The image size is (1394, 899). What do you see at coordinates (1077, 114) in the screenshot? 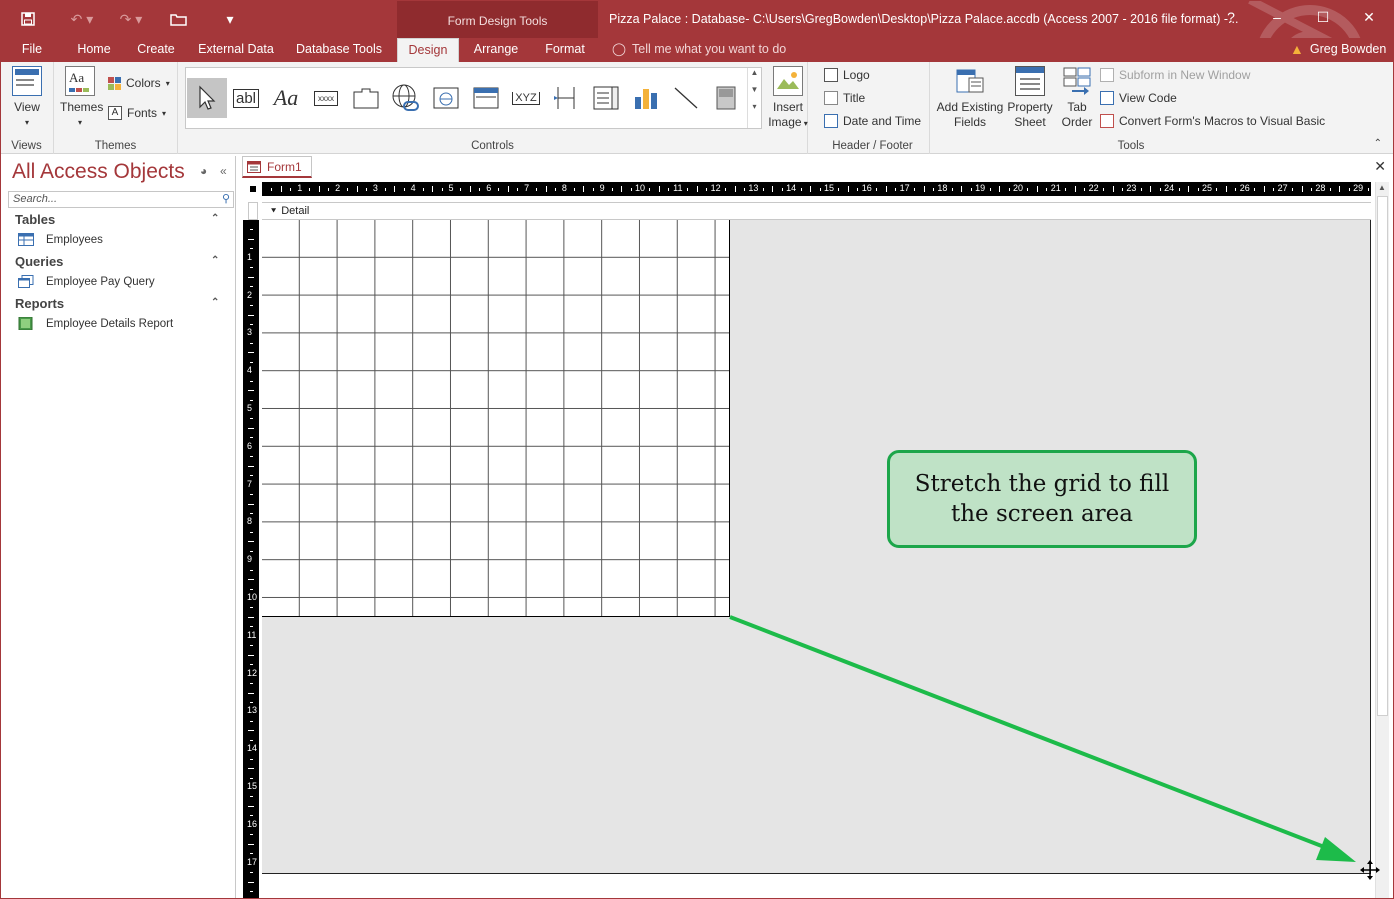
I see `tab-order-label: Tab Order` at bounding box center [1077, 114].